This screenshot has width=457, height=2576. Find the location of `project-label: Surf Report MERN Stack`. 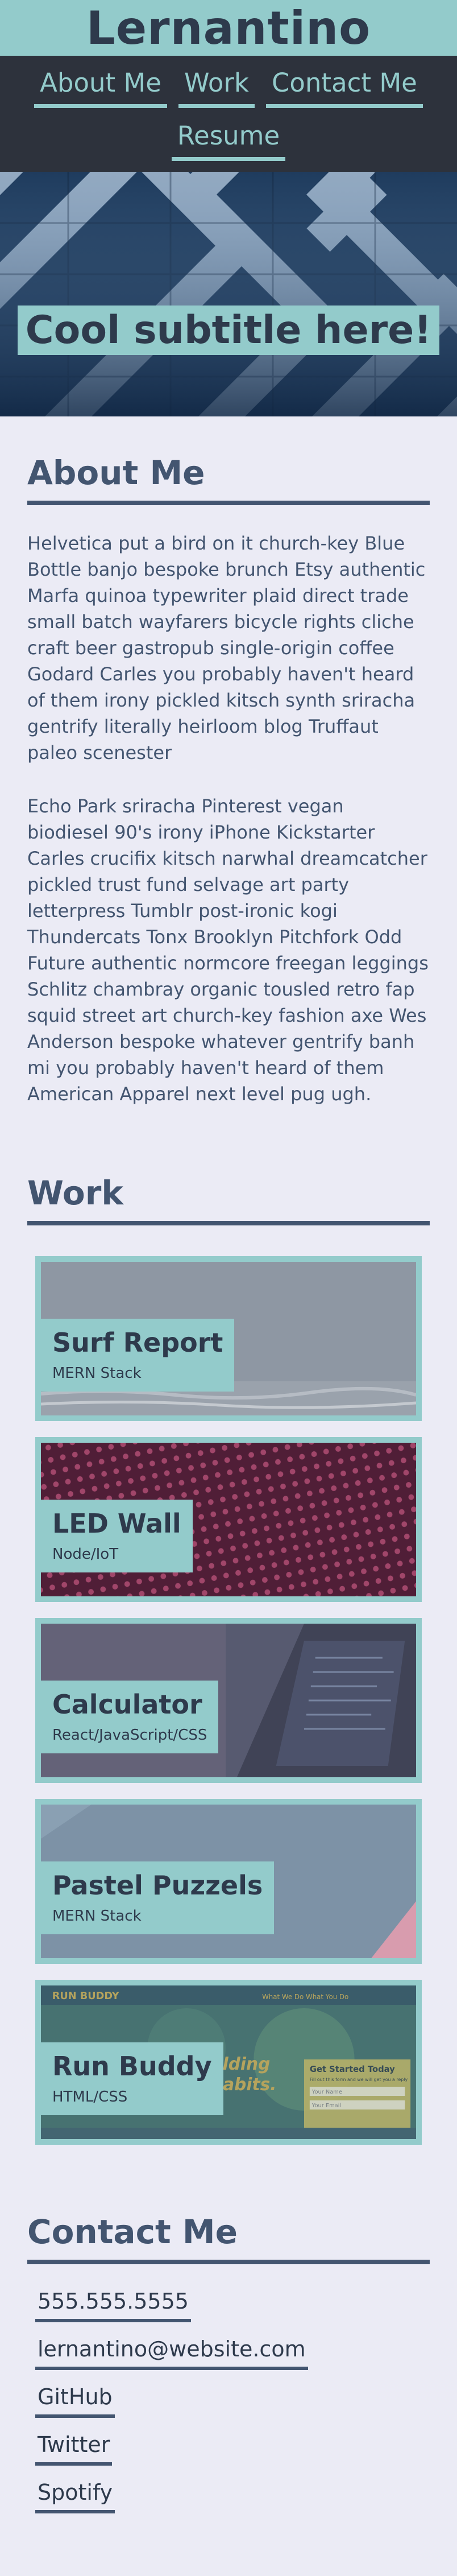

project-label: Surf Report MERN Stack is located at coordinates (138, 1355).